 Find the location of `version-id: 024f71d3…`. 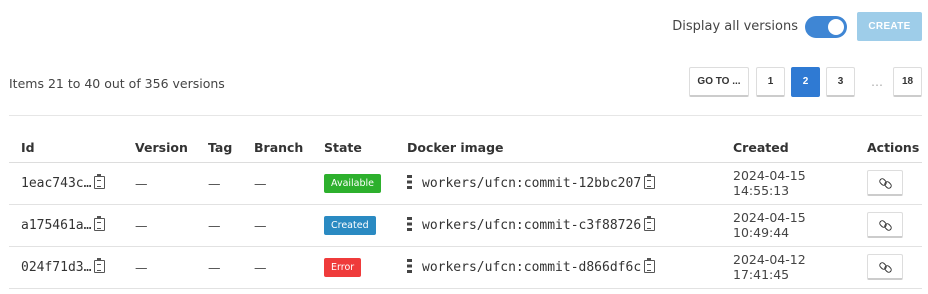

version-id: 024f71d3… is located at coordinates (56, 267).